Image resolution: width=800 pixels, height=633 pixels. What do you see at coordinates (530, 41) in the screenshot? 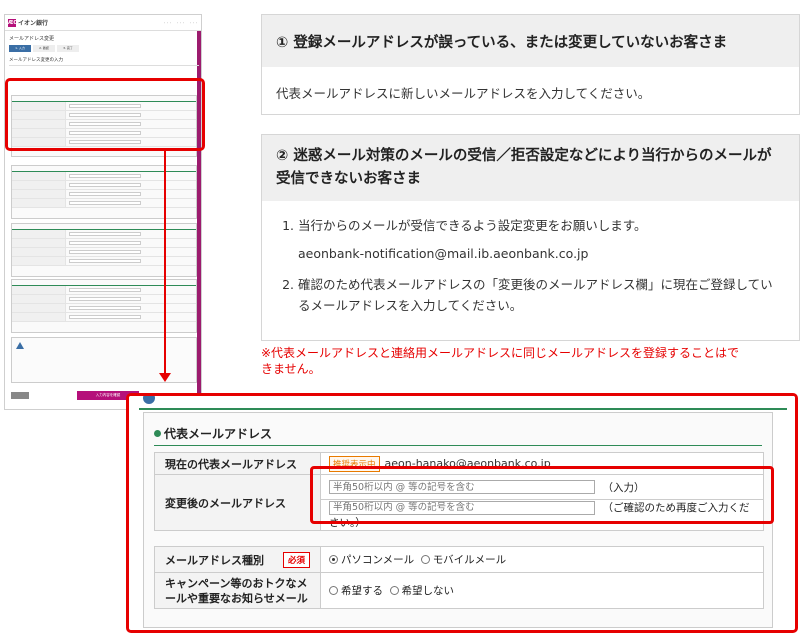
I see `case-1-title: ① 登録メールアドレスが誤っている、または変更していないお客さま` at bounding box center [530, 41].